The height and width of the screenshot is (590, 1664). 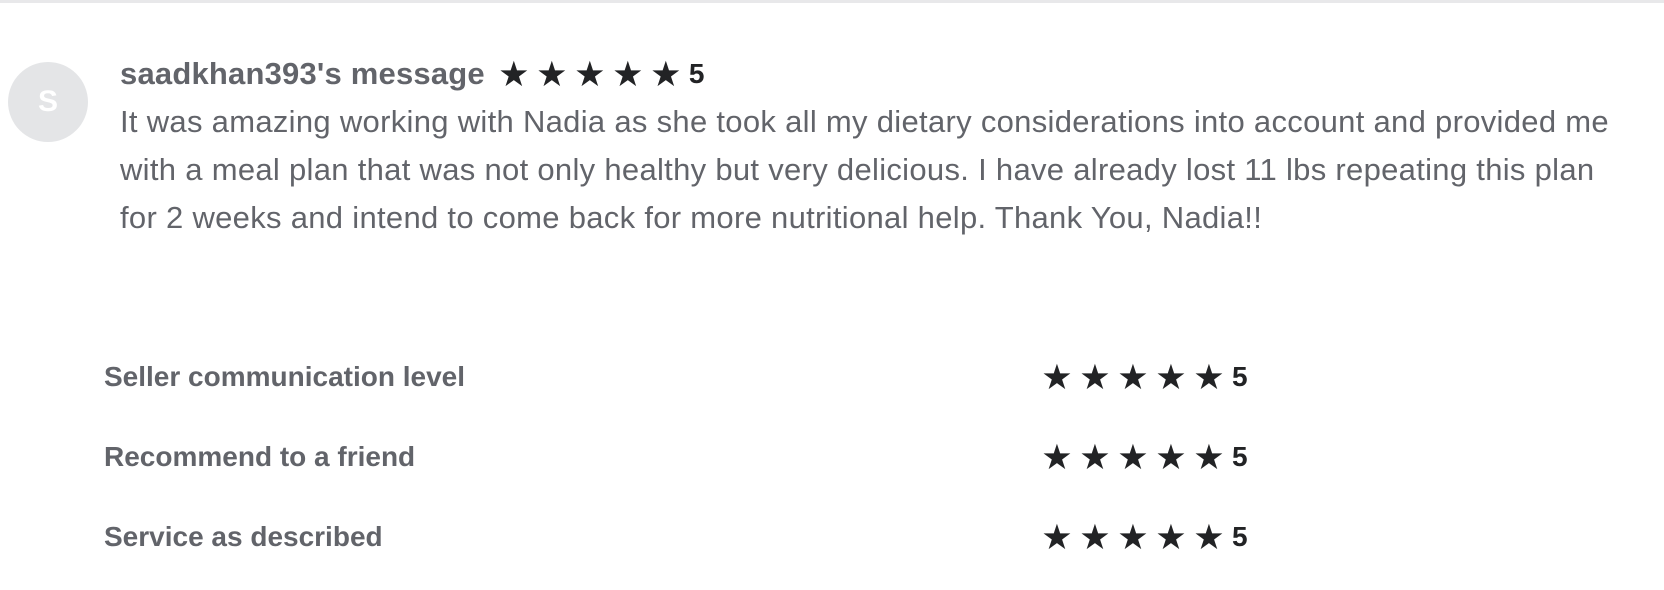 I want to click on avatar: S, so click(x=48, y=102).